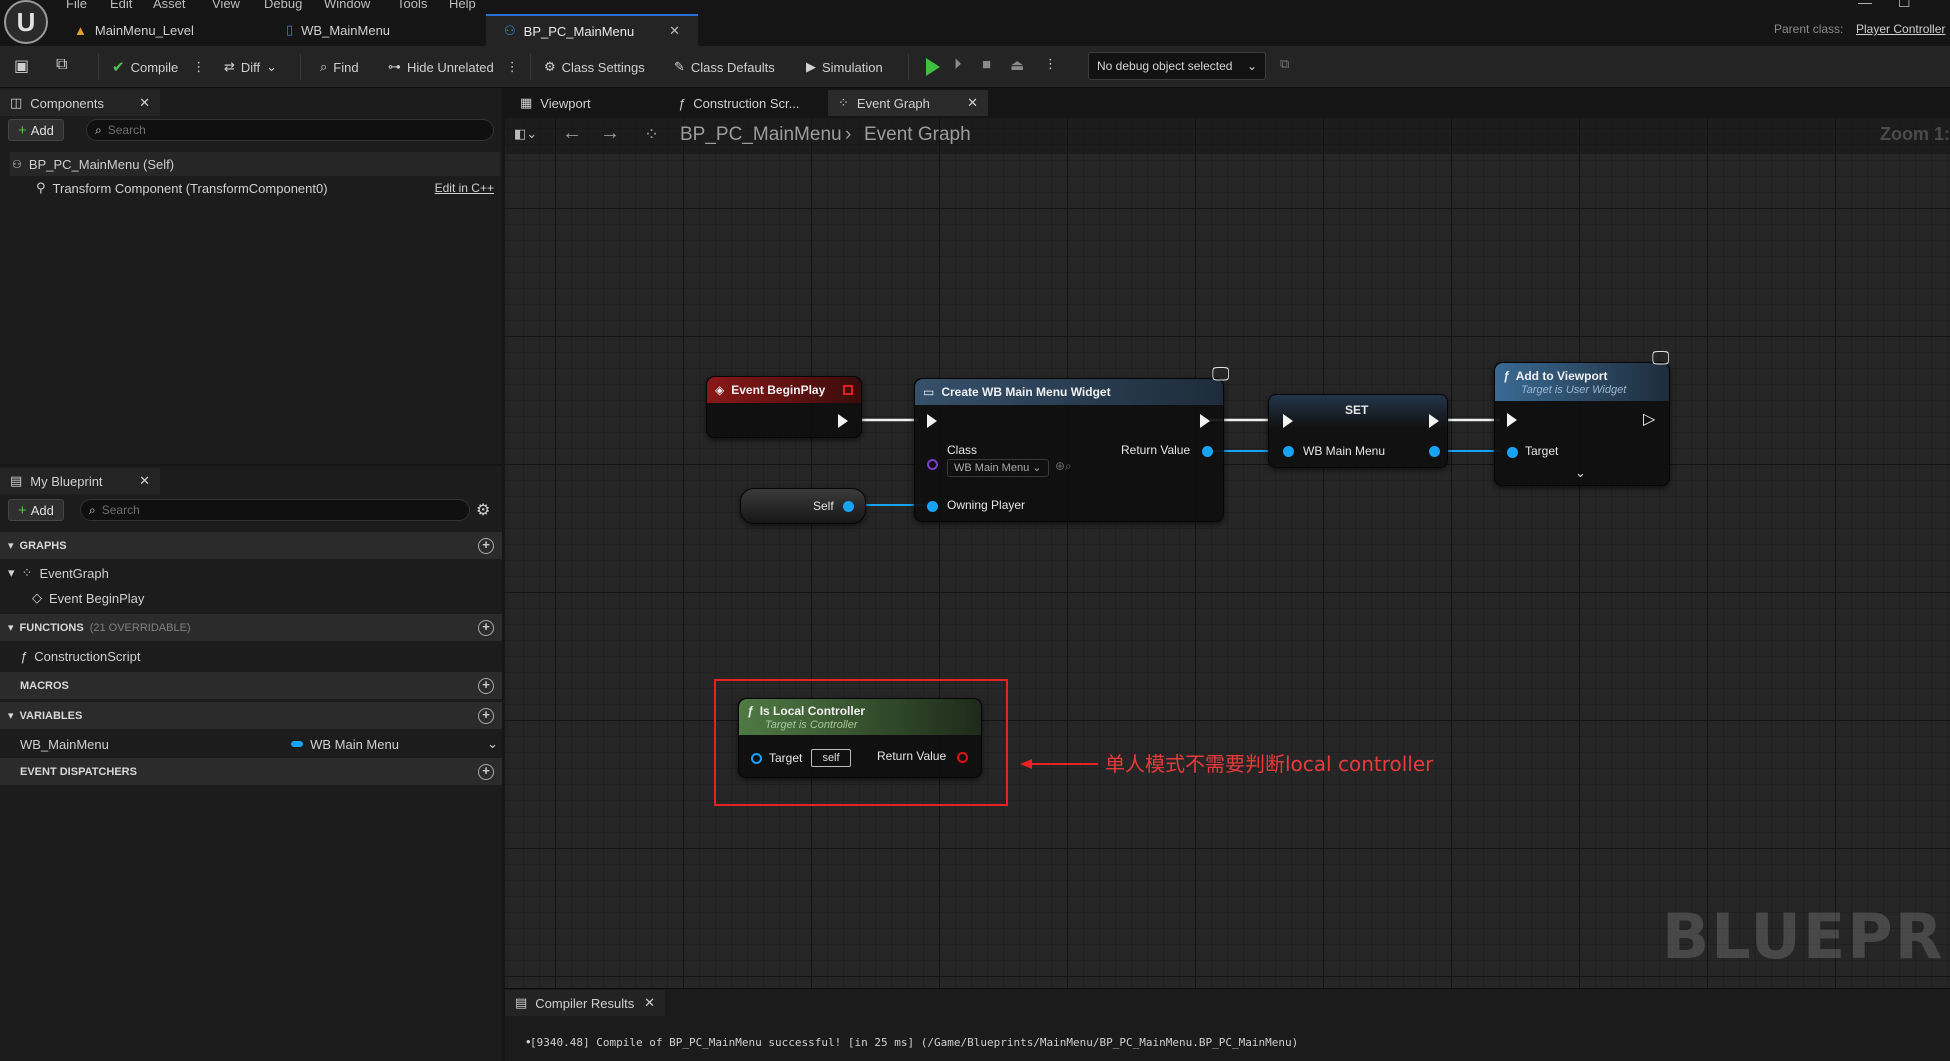 This screenshot has width=1950, height=1061. Describe the element at coordinates (720, 390) in the screenshot. I see `event-icon: ◈` at that location.